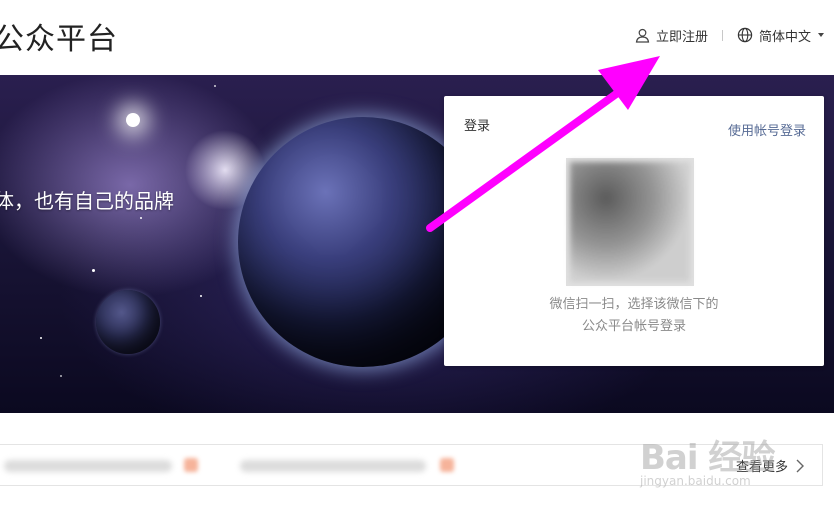 This screenshot has width=834, height=507. Describe the element at coordinates (633, 326) in the screenshot. I see `qr-hint-line2: 公众平台帐号登录` at that location.